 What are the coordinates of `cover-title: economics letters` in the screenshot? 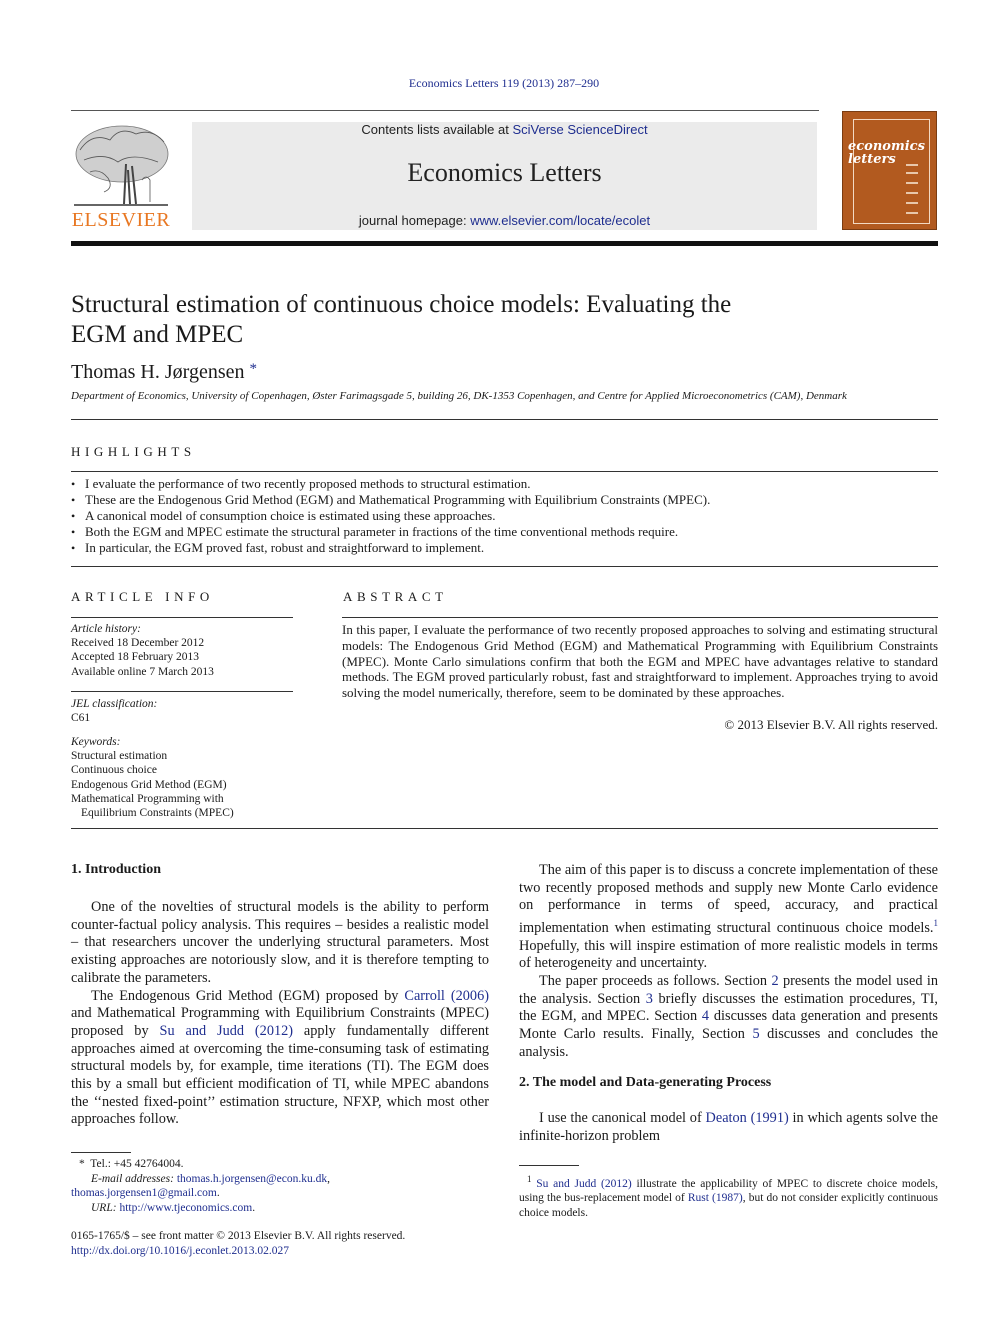 It's located at (886, 153).